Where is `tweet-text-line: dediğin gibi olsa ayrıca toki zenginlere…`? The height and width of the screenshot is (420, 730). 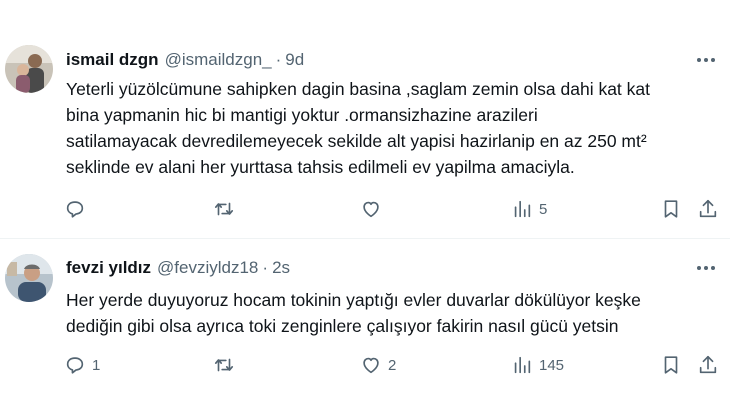
tweet-text-line: dediğin gibi olsa ayrıca toki zenginlere… is located at coordinates (342, 326).